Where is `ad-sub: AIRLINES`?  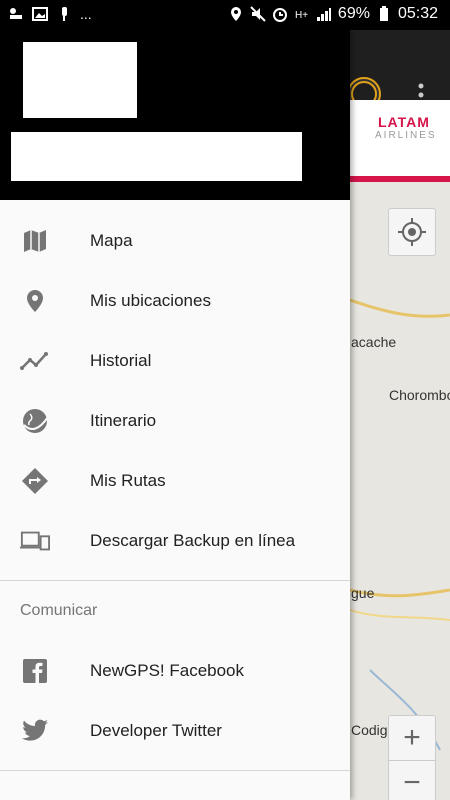
ad-sub: AIRLINES is located at coordinates (406, 135).